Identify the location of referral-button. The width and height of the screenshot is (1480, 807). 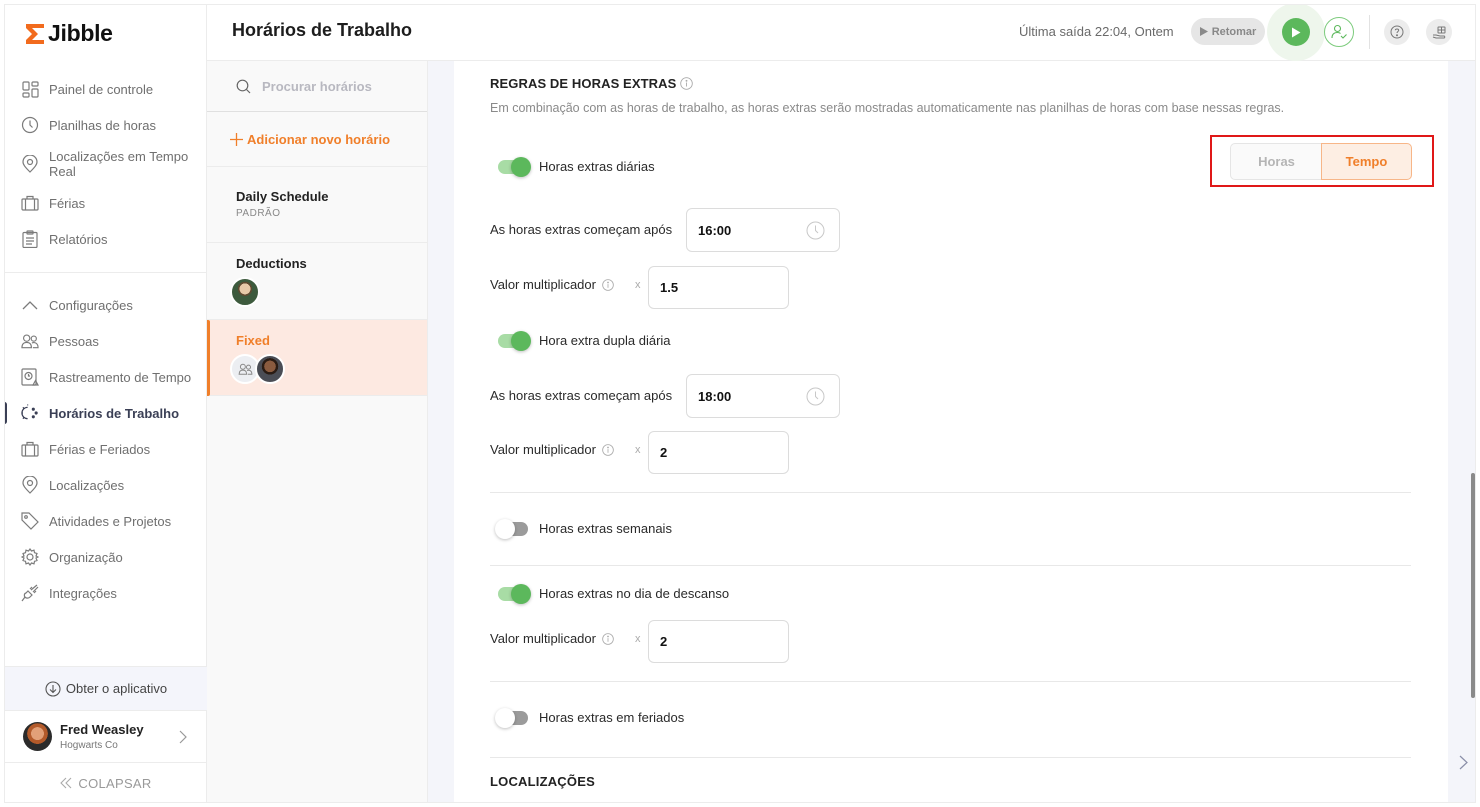
(1439, 32).